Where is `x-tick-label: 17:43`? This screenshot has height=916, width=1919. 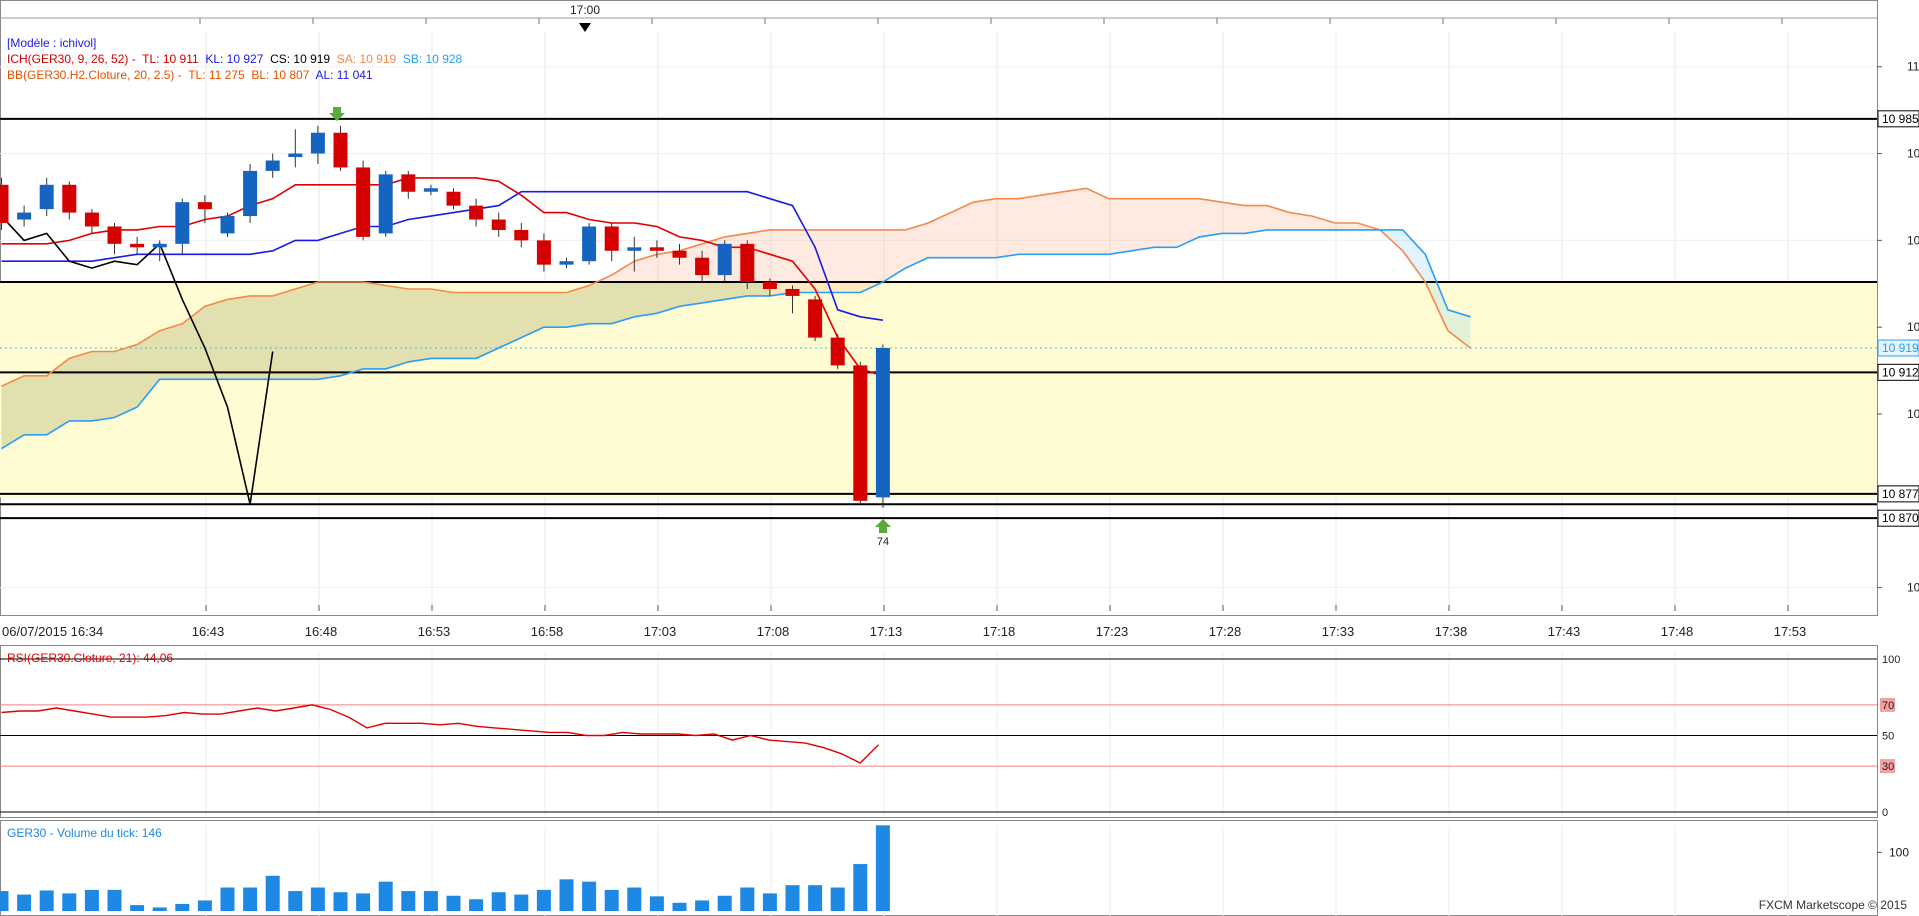
x-tick-label: 17:43 is located at coordinates (1564, 631).